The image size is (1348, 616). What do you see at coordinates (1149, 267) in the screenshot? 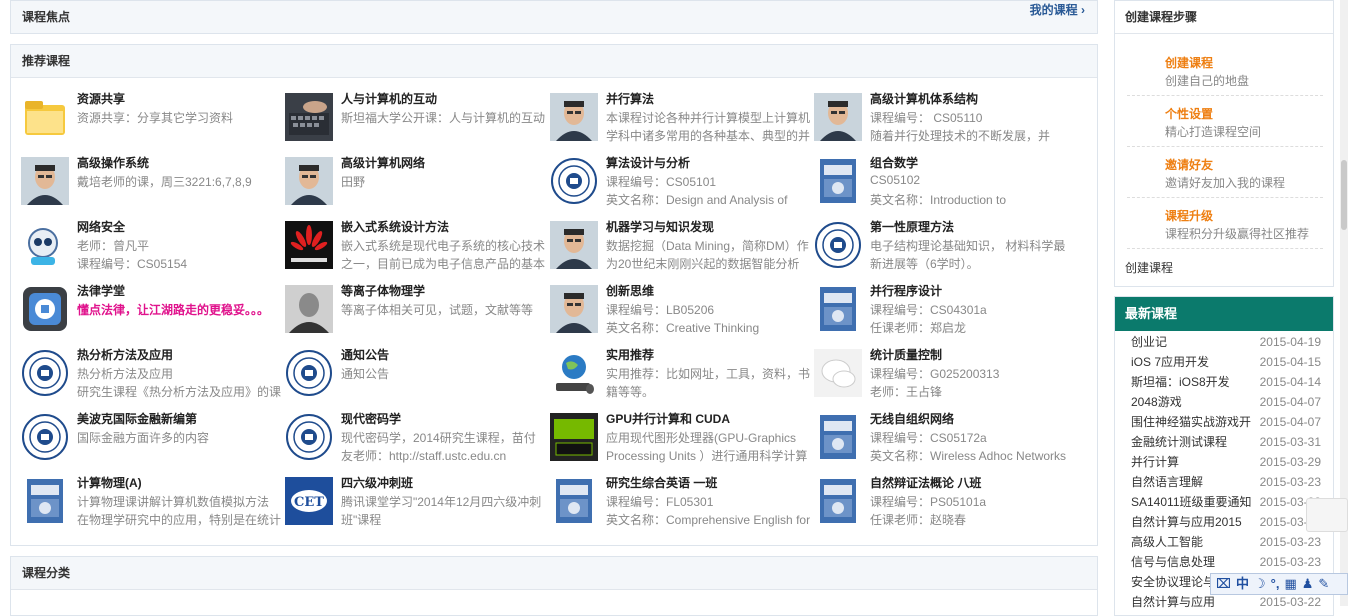
I see `create-course-link: 创建课程` at bounding box center [1149, 267].